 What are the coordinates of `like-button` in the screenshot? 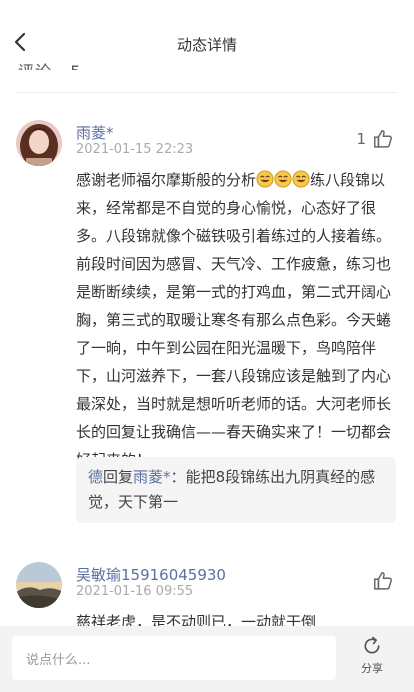 It's located at (383, 581).